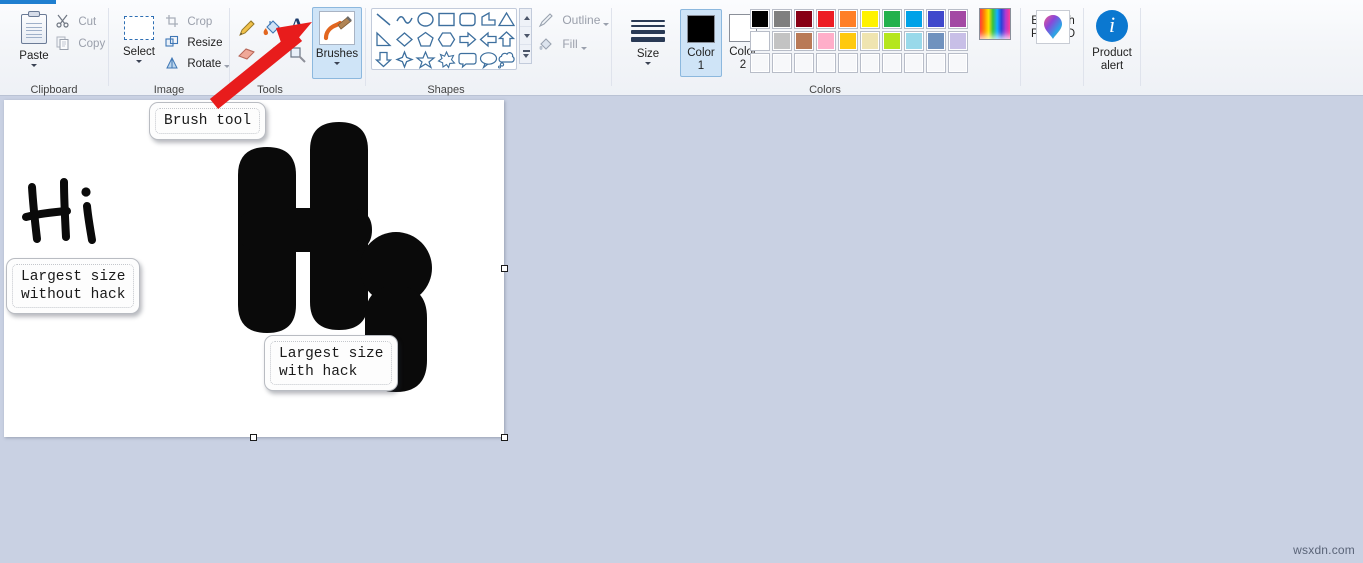  What do you see at coordinates (701, 53) in the screenshot?
I see `color1-label: Color` at bounding box center [701, 53].